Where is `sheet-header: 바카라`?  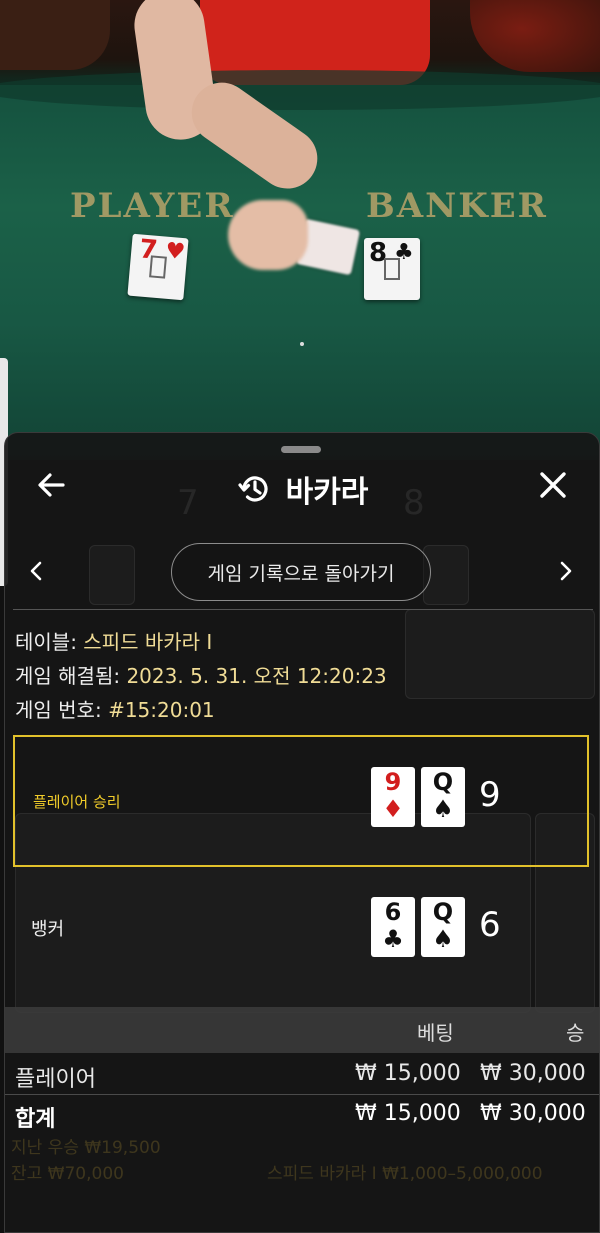 sheet-header: 바카라 is located at coordinates (302, 488).